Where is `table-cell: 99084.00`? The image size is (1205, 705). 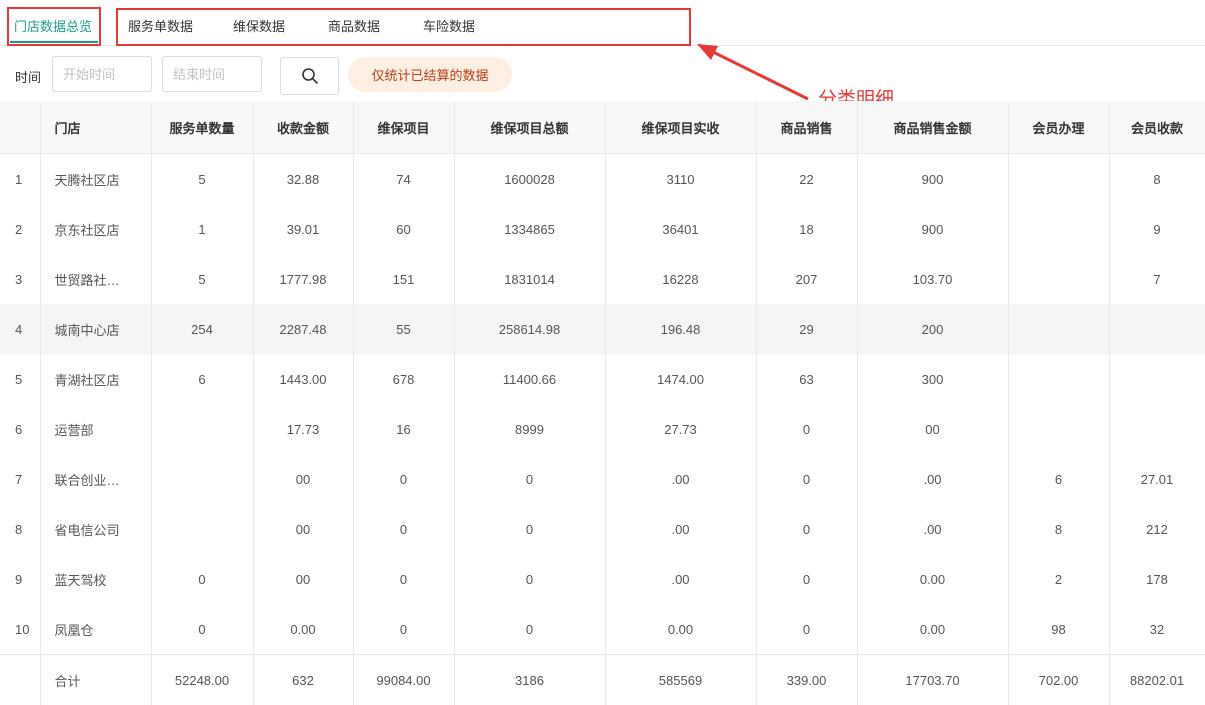
table-cell: 99084.00 is located at coordinates (403, 680).